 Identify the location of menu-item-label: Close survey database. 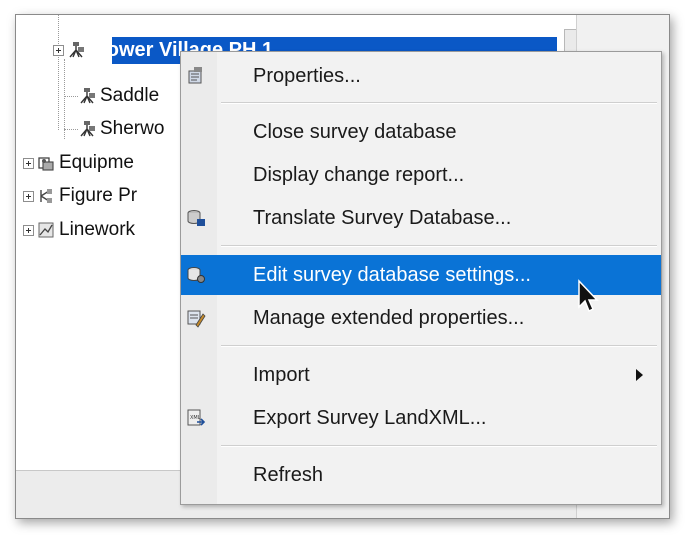
(355, 131).